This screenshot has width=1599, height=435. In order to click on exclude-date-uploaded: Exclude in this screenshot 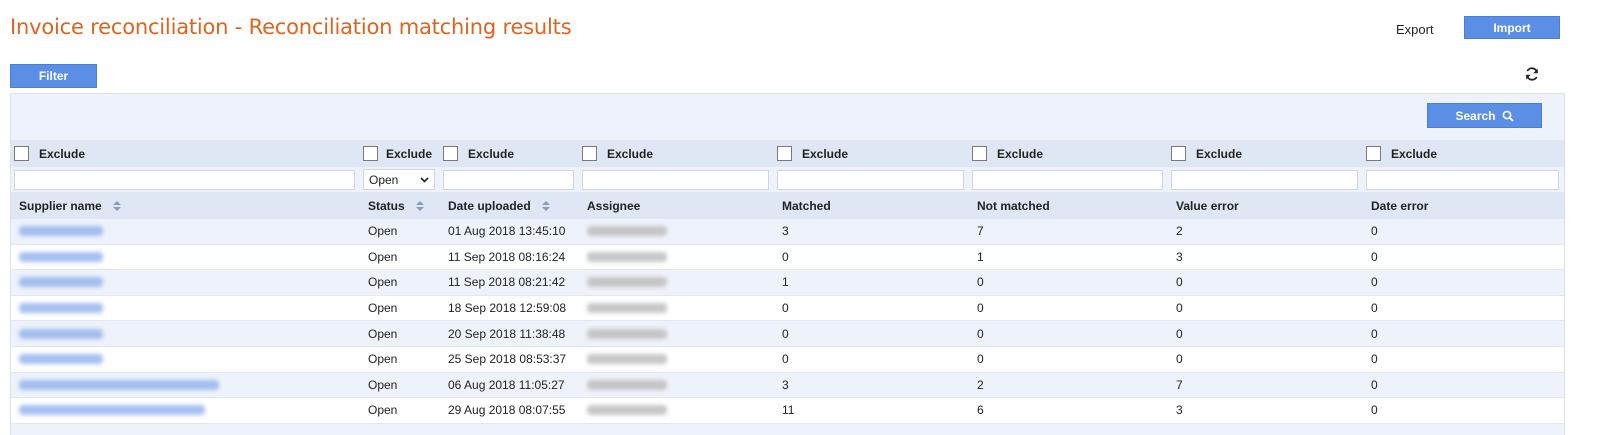, I will do `click(509, 153)`.